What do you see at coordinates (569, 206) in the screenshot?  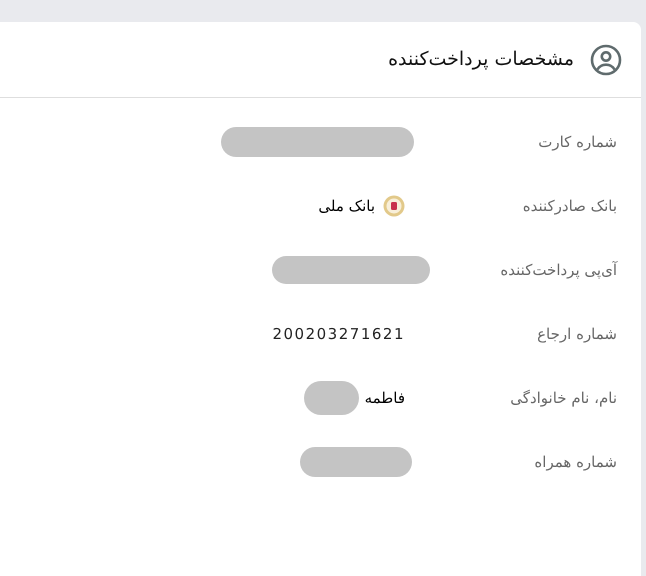 I see `field-label: بانک صادرکننده` at bounding box center [569, 206].